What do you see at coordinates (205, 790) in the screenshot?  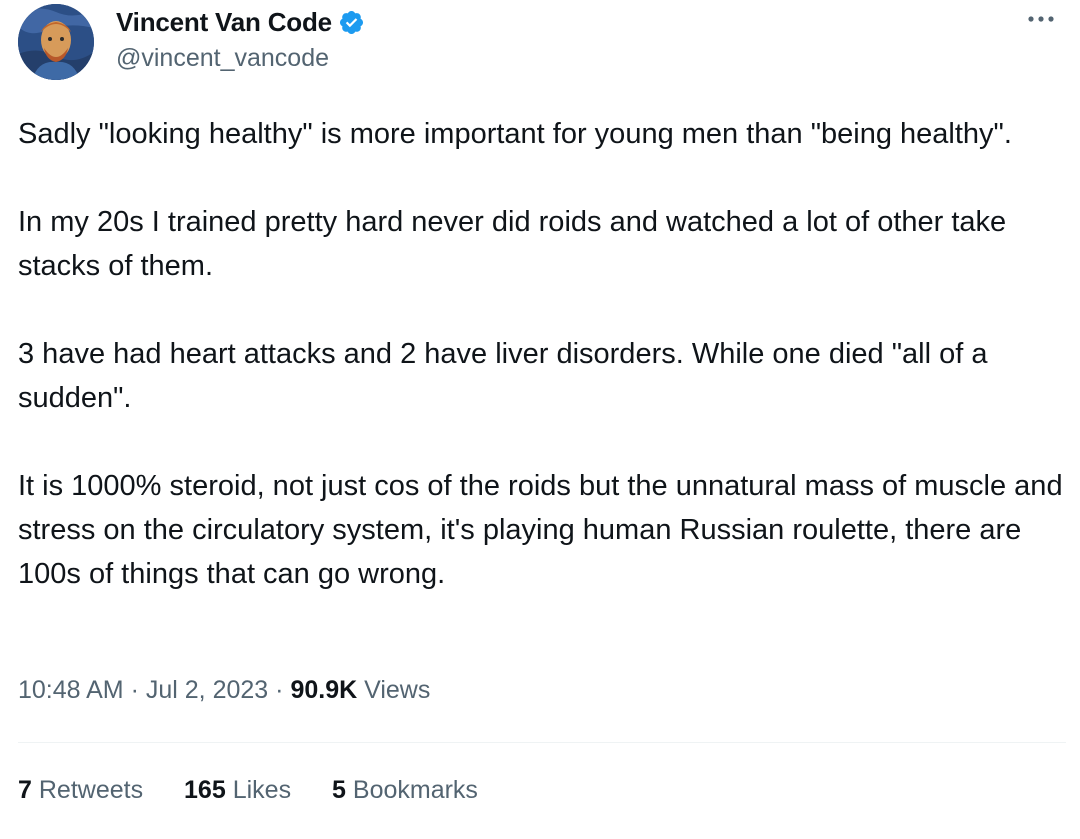 I see `likes-count: 165` at bounding box center [205, 790].